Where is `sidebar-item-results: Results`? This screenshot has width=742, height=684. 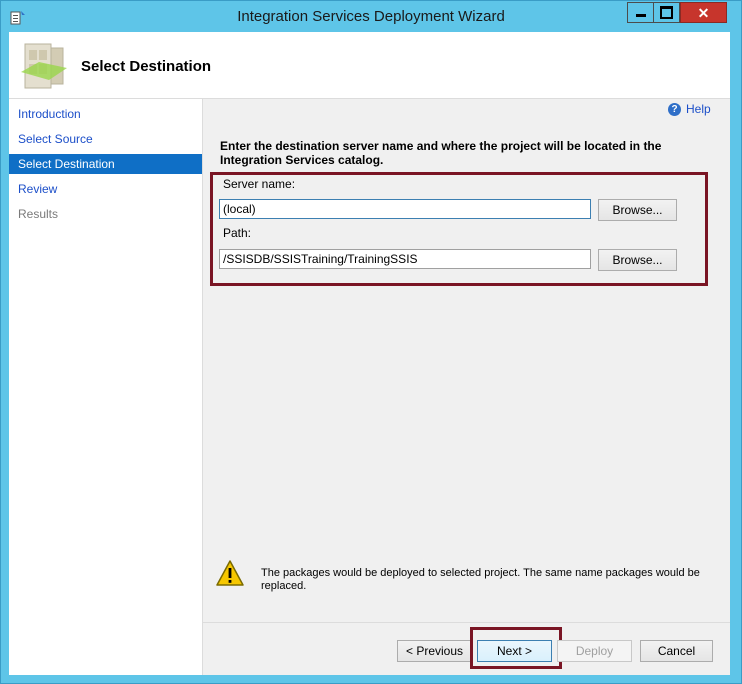
sidebar-item-results: Results is located at coordinates (38, 214).